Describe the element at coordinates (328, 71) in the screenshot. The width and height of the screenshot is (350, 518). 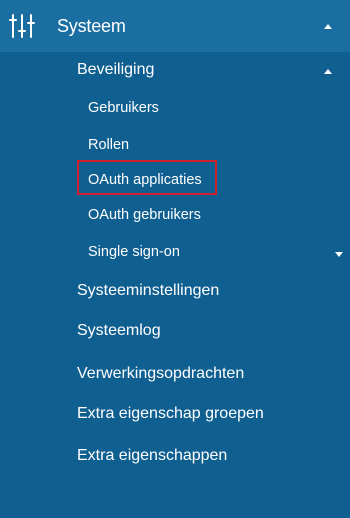
I see `collapse-security-icon` at that location.